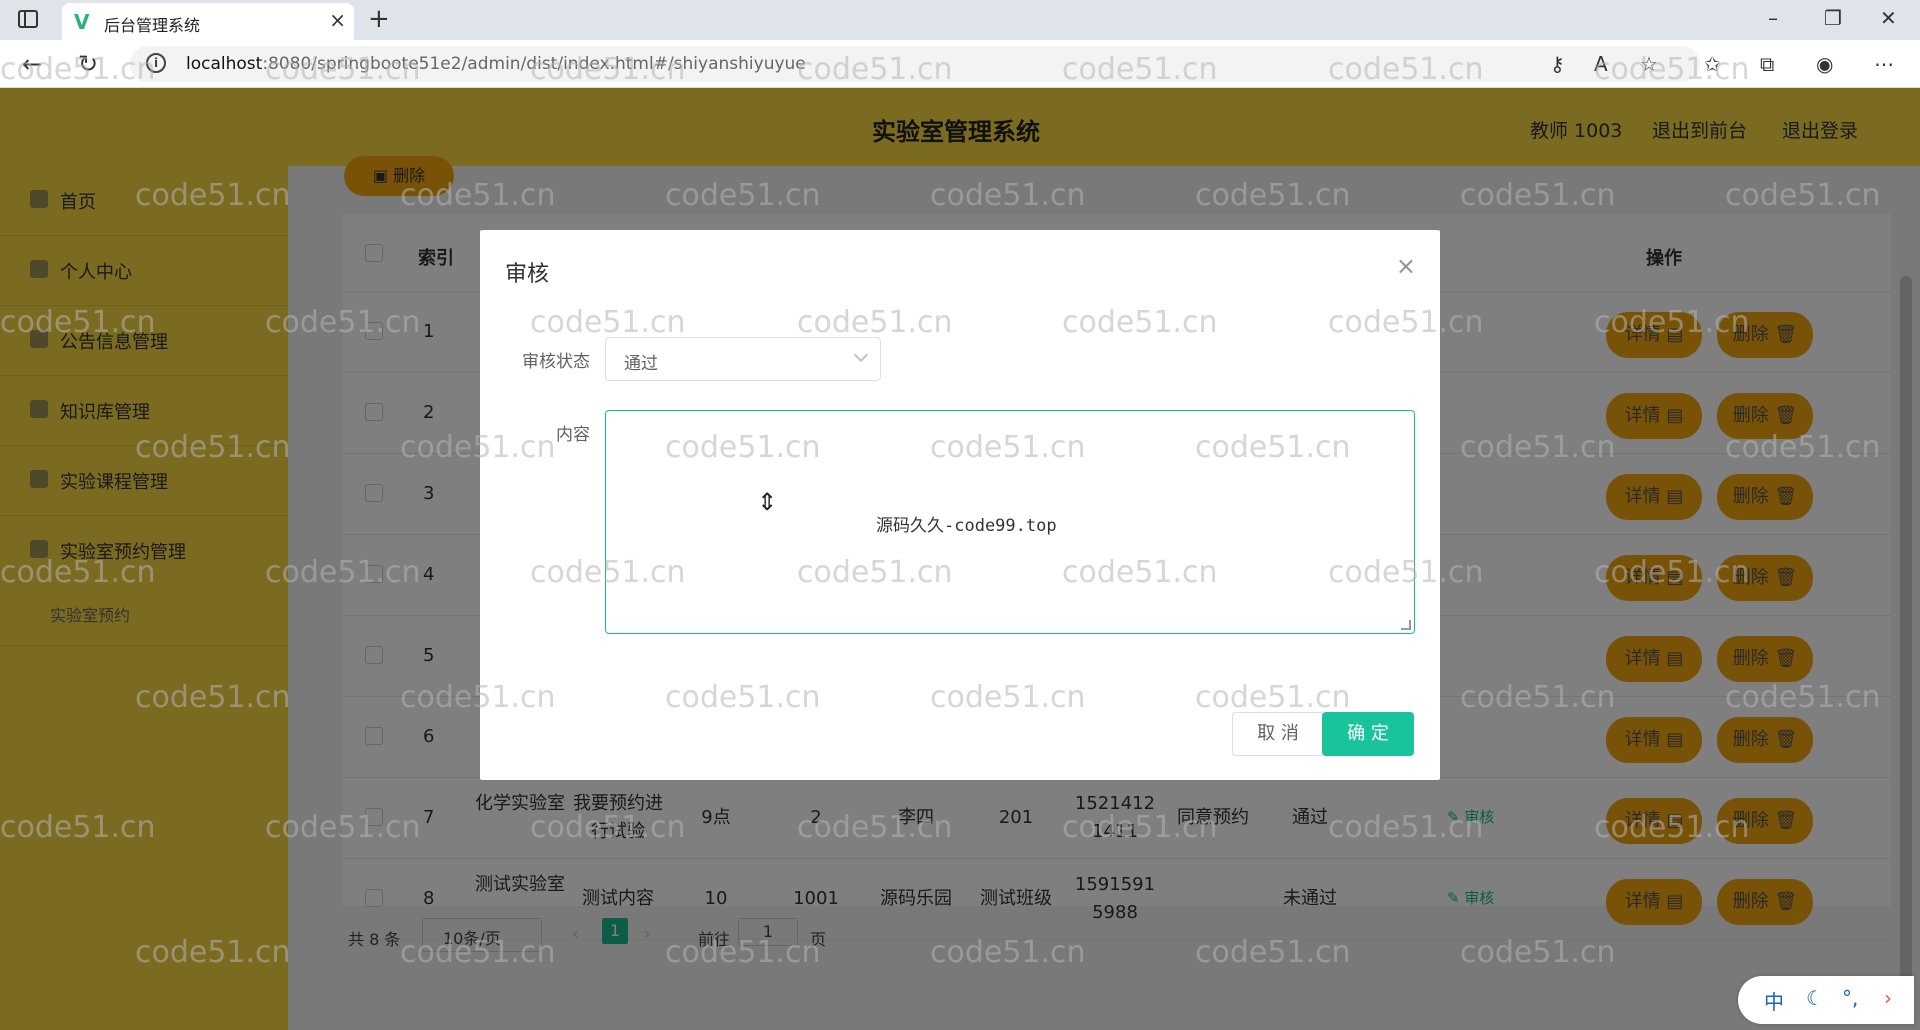 This screenshot has width=1920, height=1030. Describe the element at coordinates (1773, 18) in the screenshot. I see `minimize-icon: –` at that location.